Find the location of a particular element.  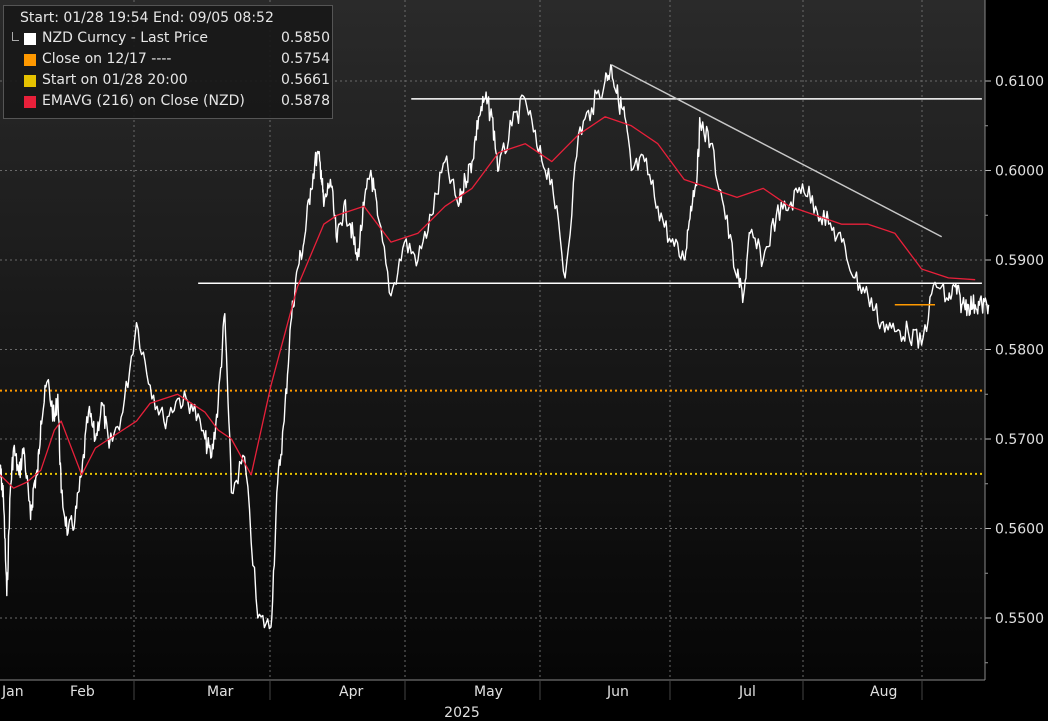

x-tick-label-aug: Aug is located at coordinates (883, 692).